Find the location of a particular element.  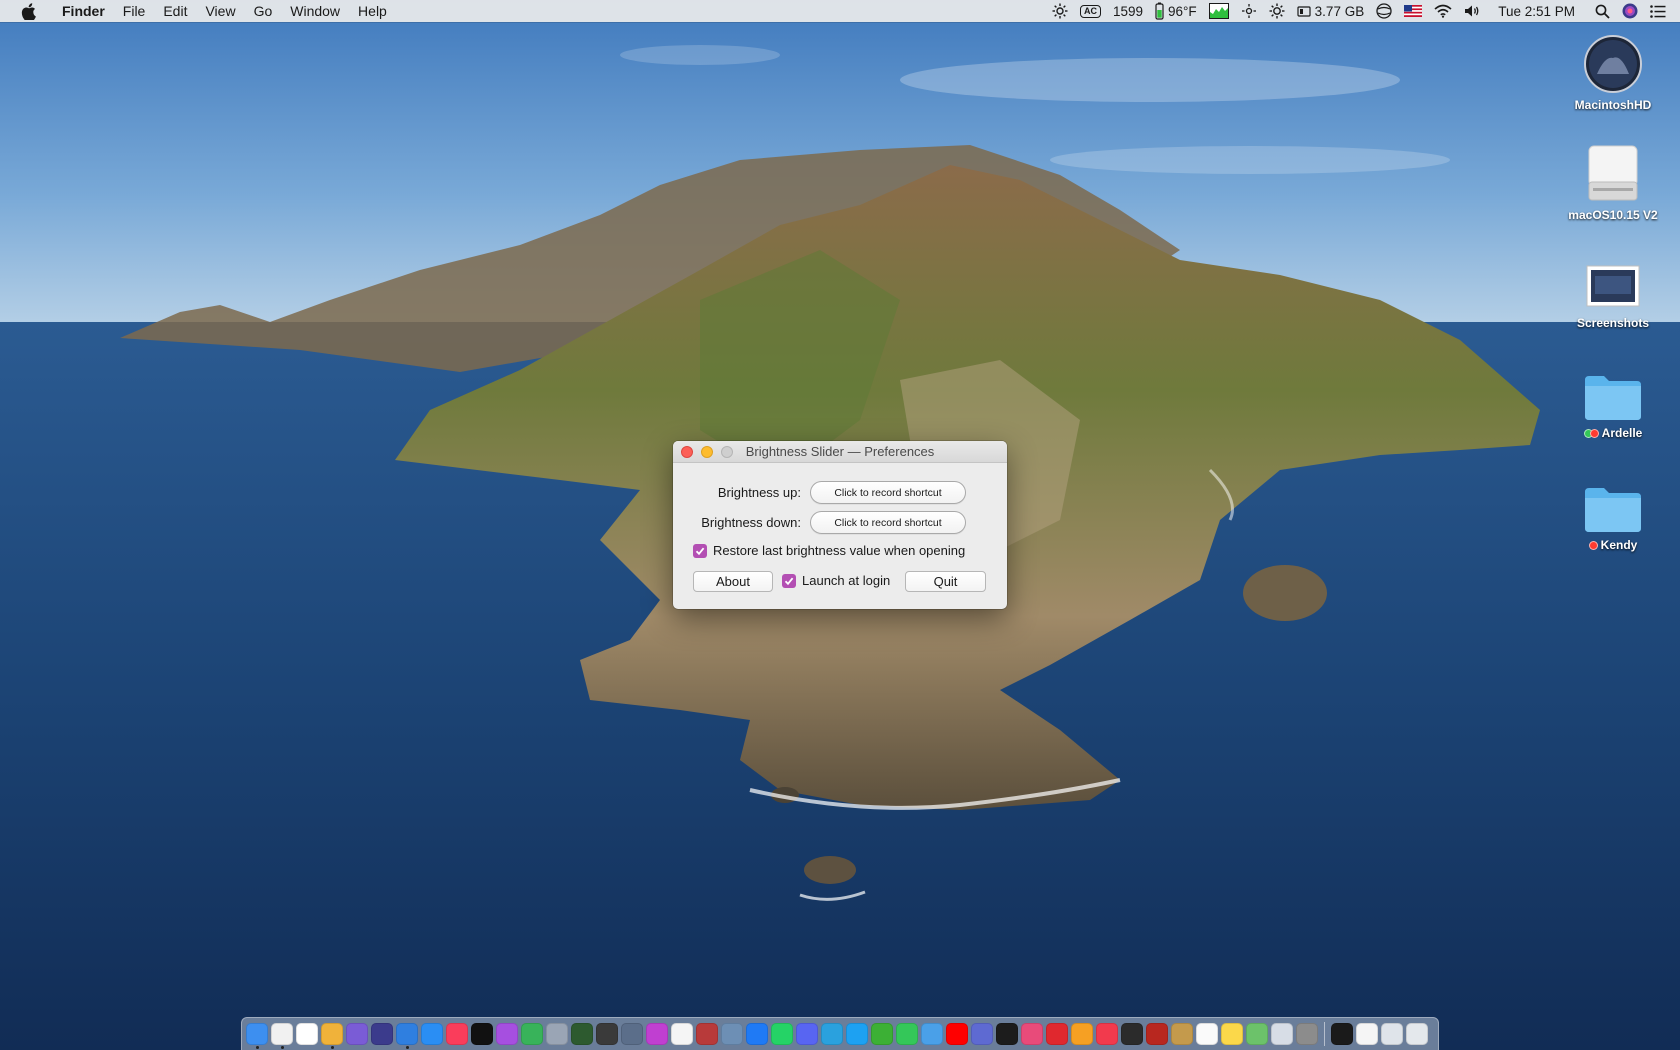

dock-textedit-icon is located at coordinates (1207, 1034).